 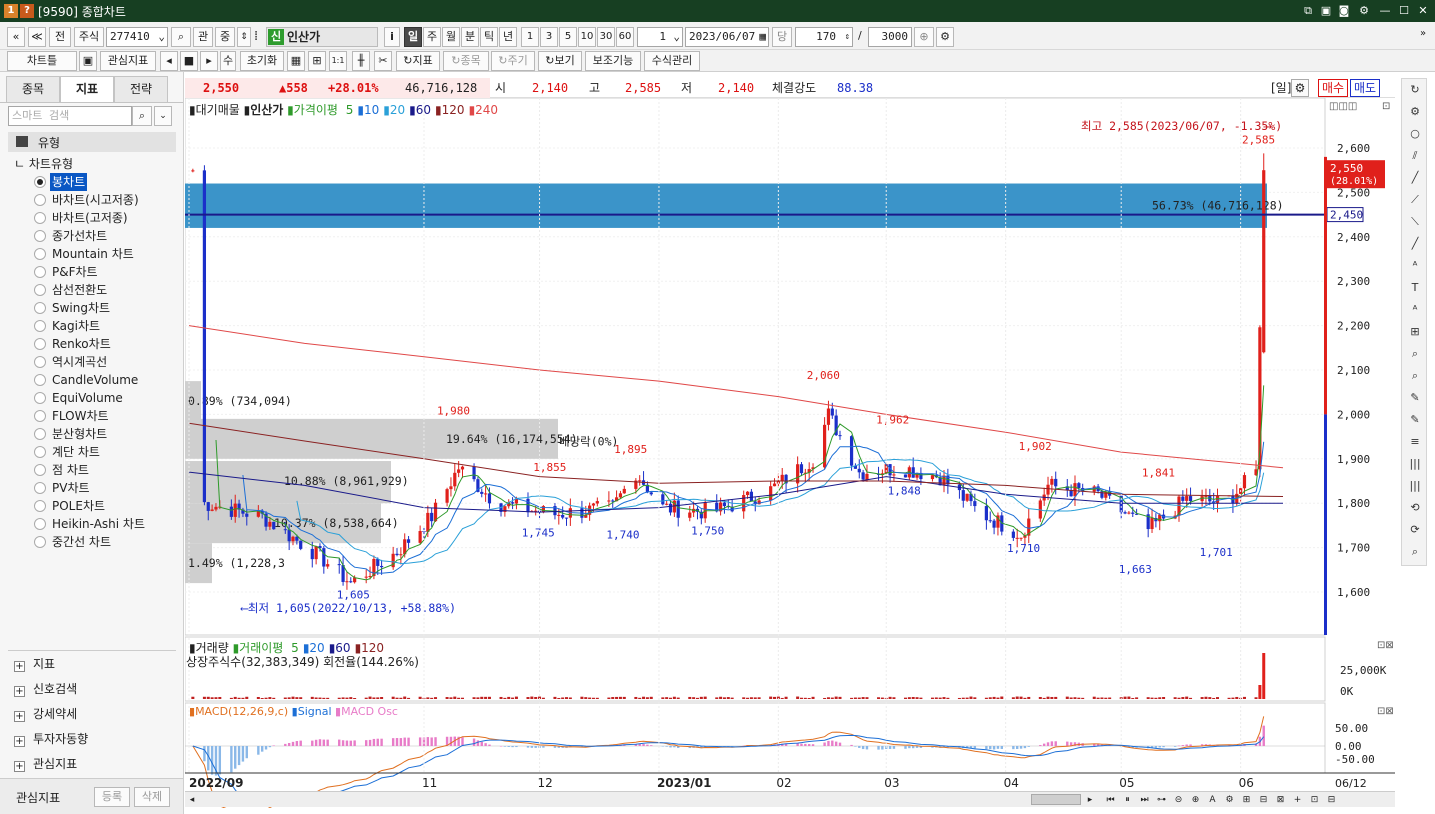 I want to click on calendar-icon: ▦, so click(x=762, y=37).